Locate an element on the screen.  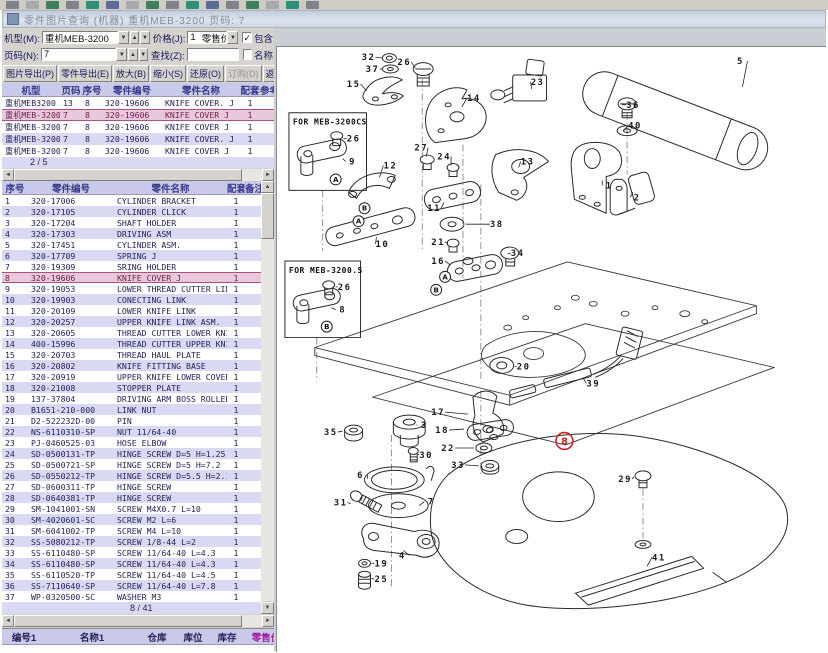
part-number-label: 30 is located at coordinates (426, 456).